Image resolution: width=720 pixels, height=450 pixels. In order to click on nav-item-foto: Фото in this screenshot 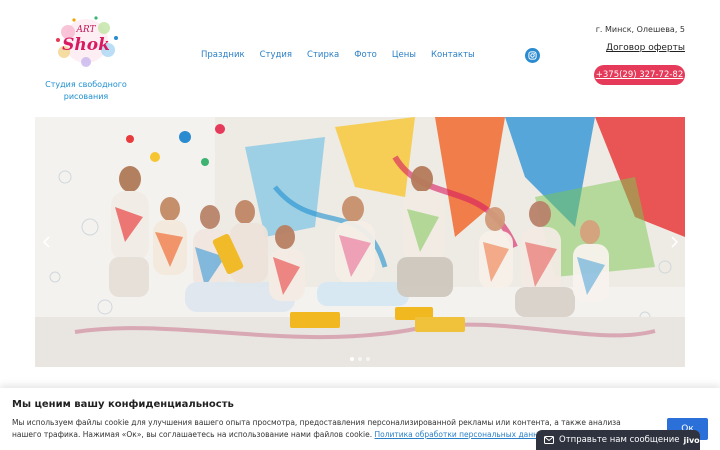, I will do `click(365, 55)`.